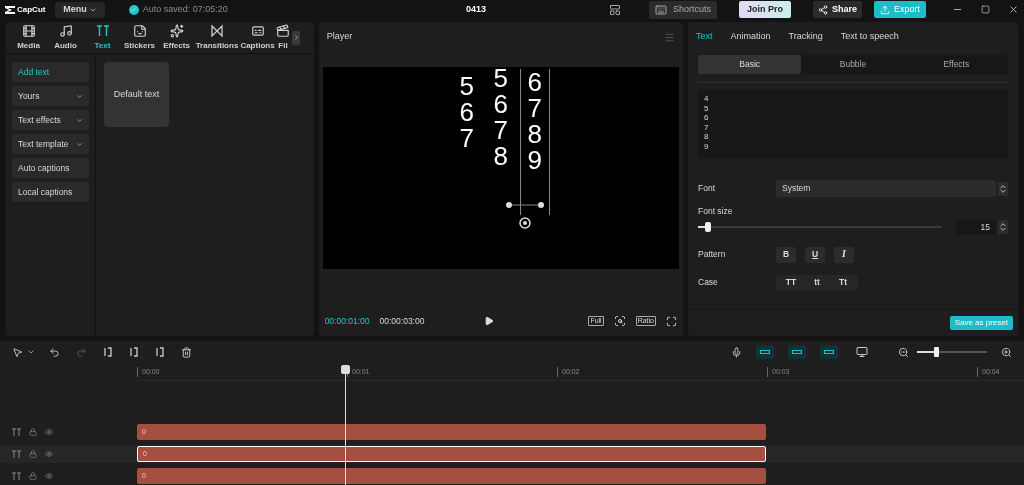  What do you see at coordinates (660, 9) in the screenshot?
I see `keyboard-icon` at bounding box center [660, 9].